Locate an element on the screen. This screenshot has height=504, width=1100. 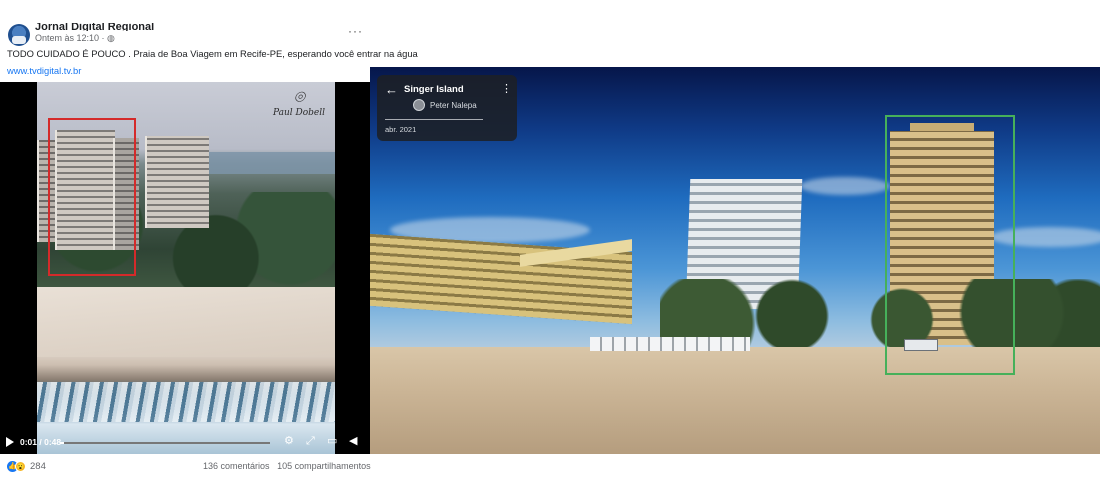
watermark-text: Paul Dobell is located at coordinates (299, 113).